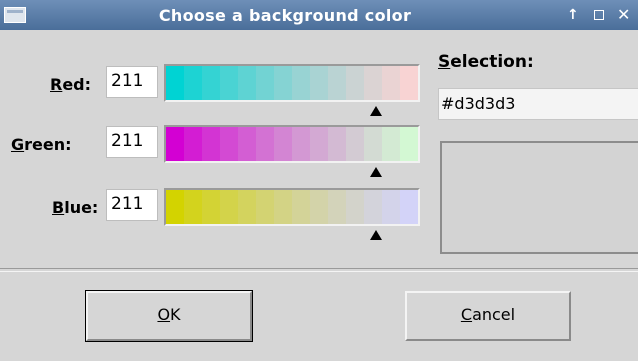  I want to click on close-icon: ✕, so click(623, 15).